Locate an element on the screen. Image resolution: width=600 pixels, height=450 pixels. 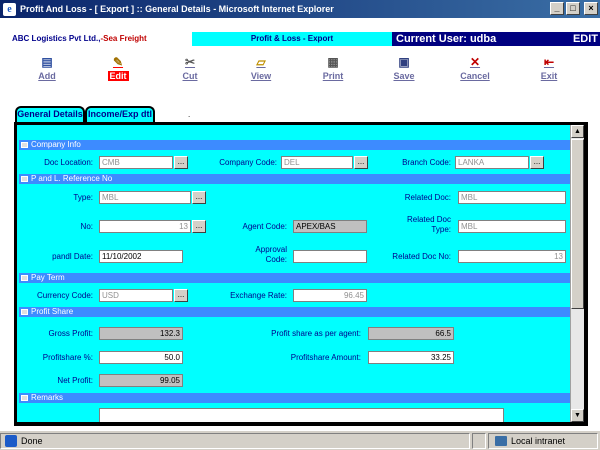
close-button: × is located at coordinates (591, 8).